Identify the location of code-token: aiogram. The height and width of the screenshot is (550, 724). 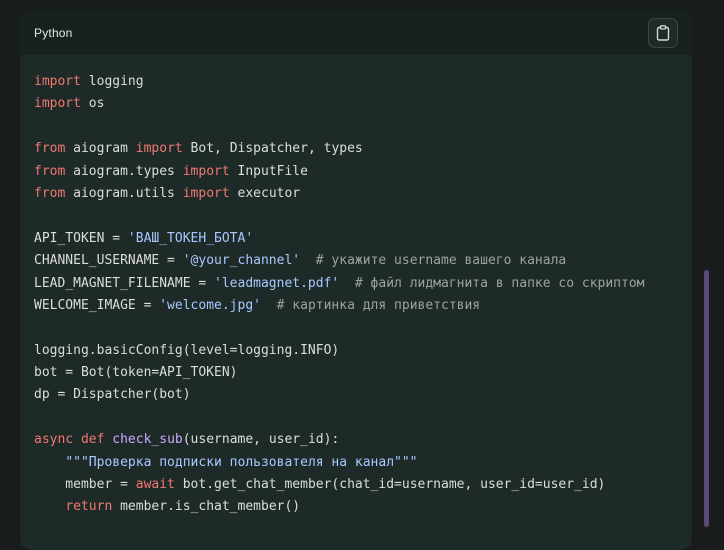
(100, 149).